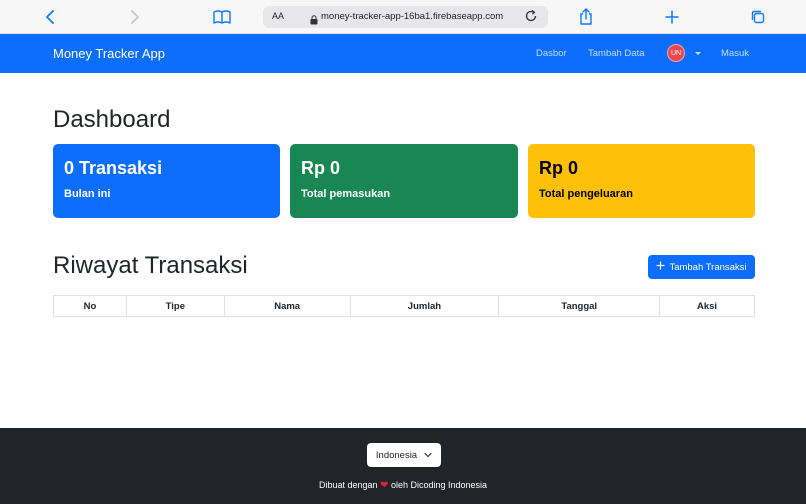 This screenshot has height=504, width=806. What do you see at coordinates (708, 267) in the screenshot?
I see `add-transaction-label: Tambah Transaksi` at bounding box center [708, 267].